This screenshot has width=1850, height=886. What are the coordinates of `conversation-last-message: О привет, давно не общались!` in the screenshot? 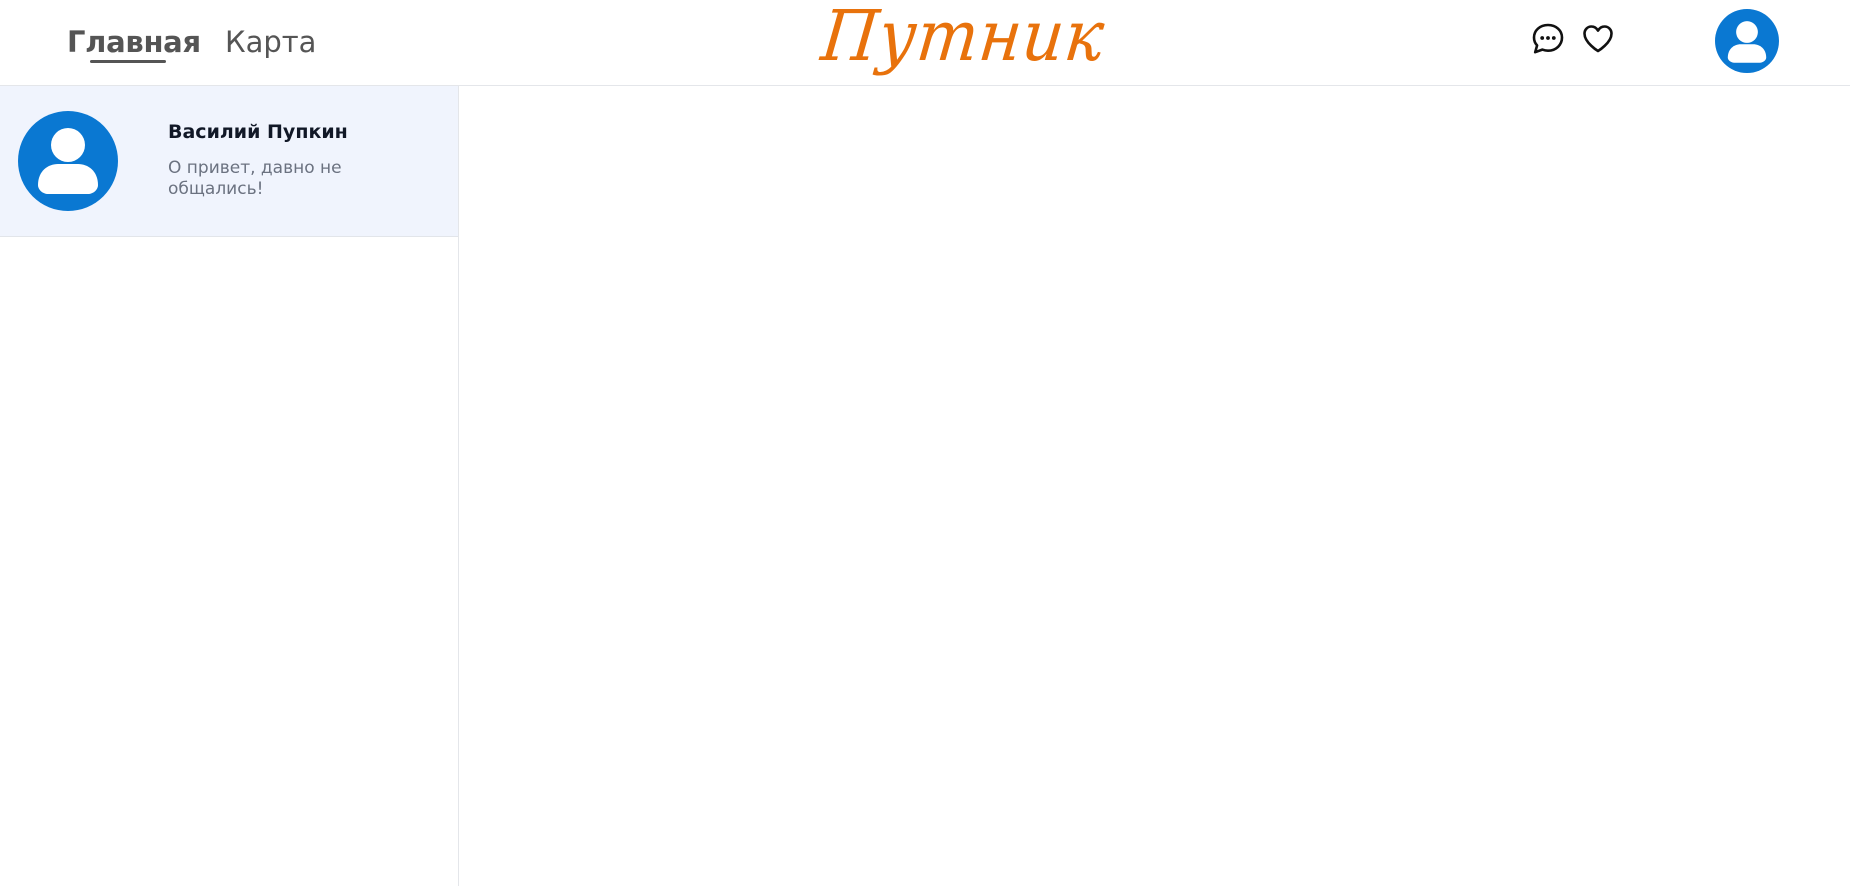 It's located at (255, 178).